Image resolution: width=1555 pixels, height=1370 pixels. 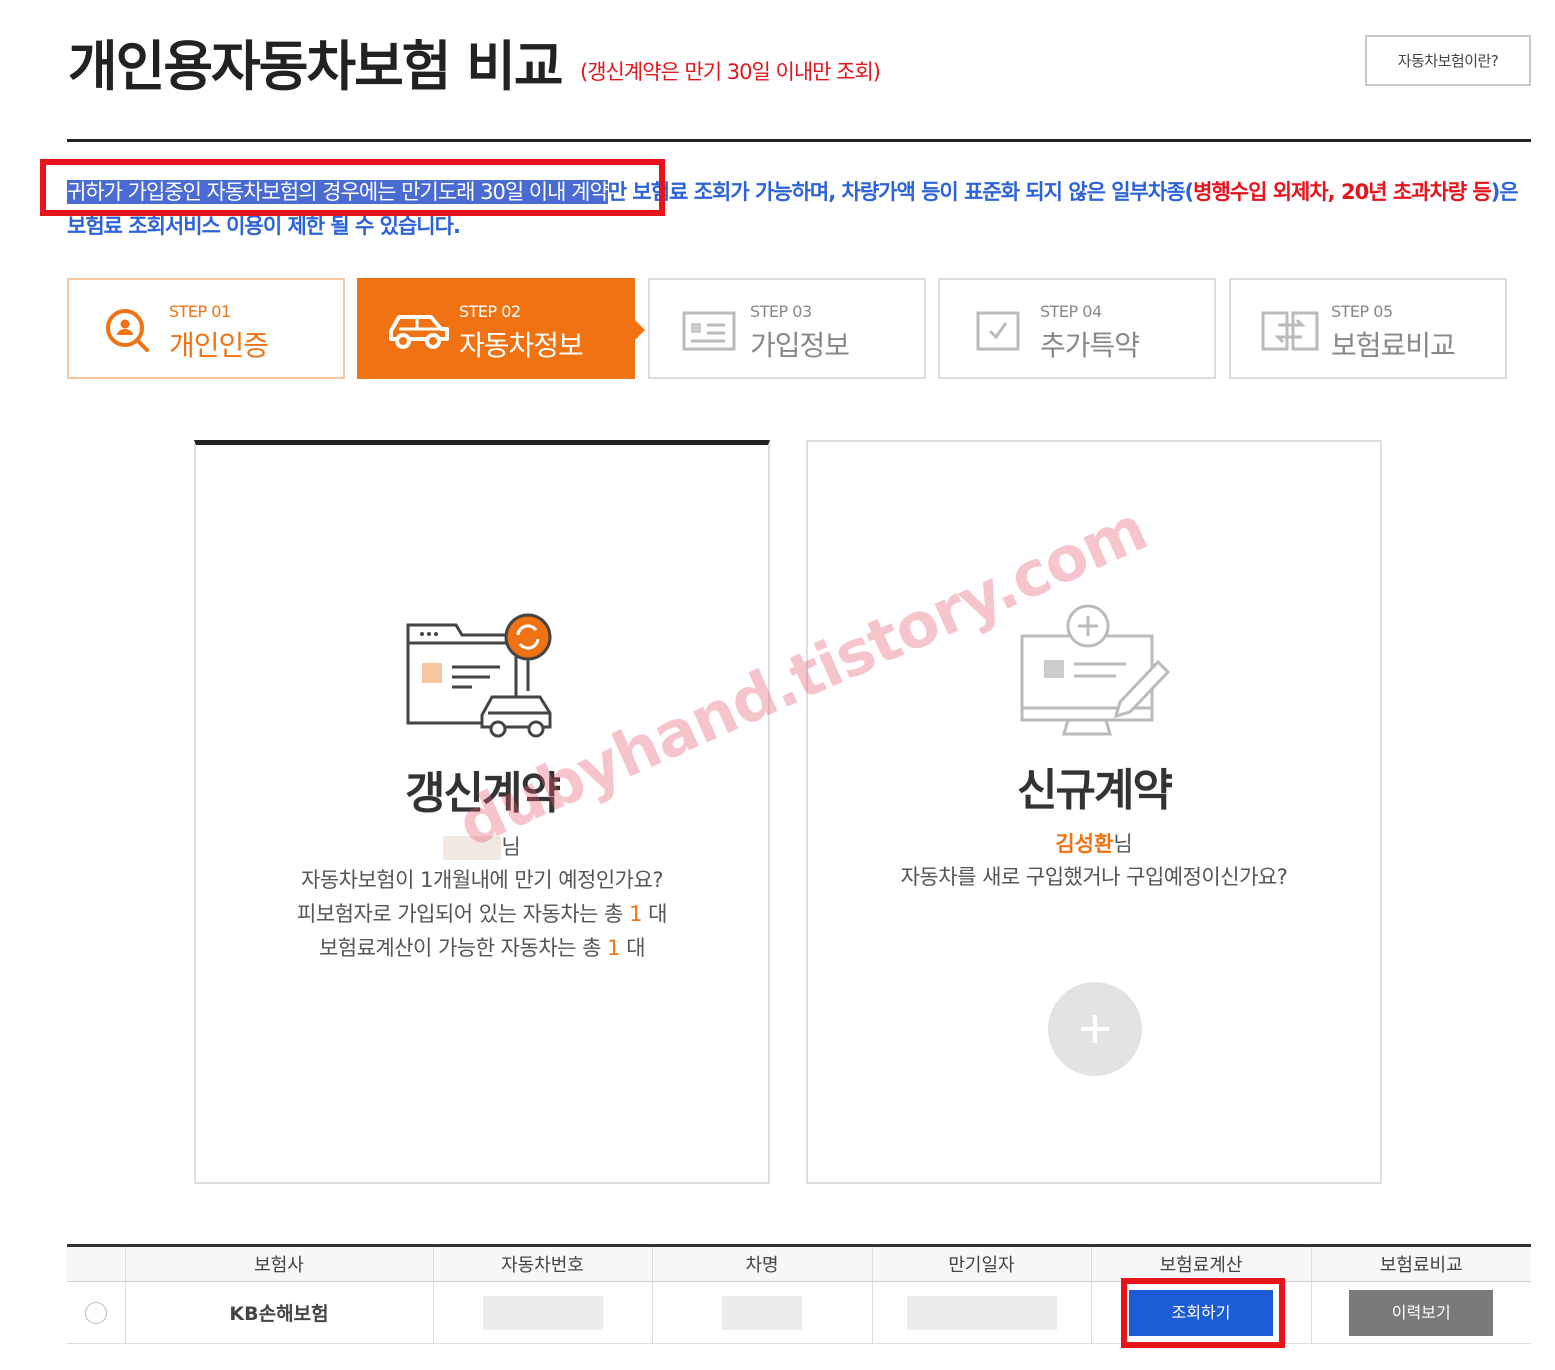 I want to click on step-3-name: 가입정보, so click(x=800, y=345).